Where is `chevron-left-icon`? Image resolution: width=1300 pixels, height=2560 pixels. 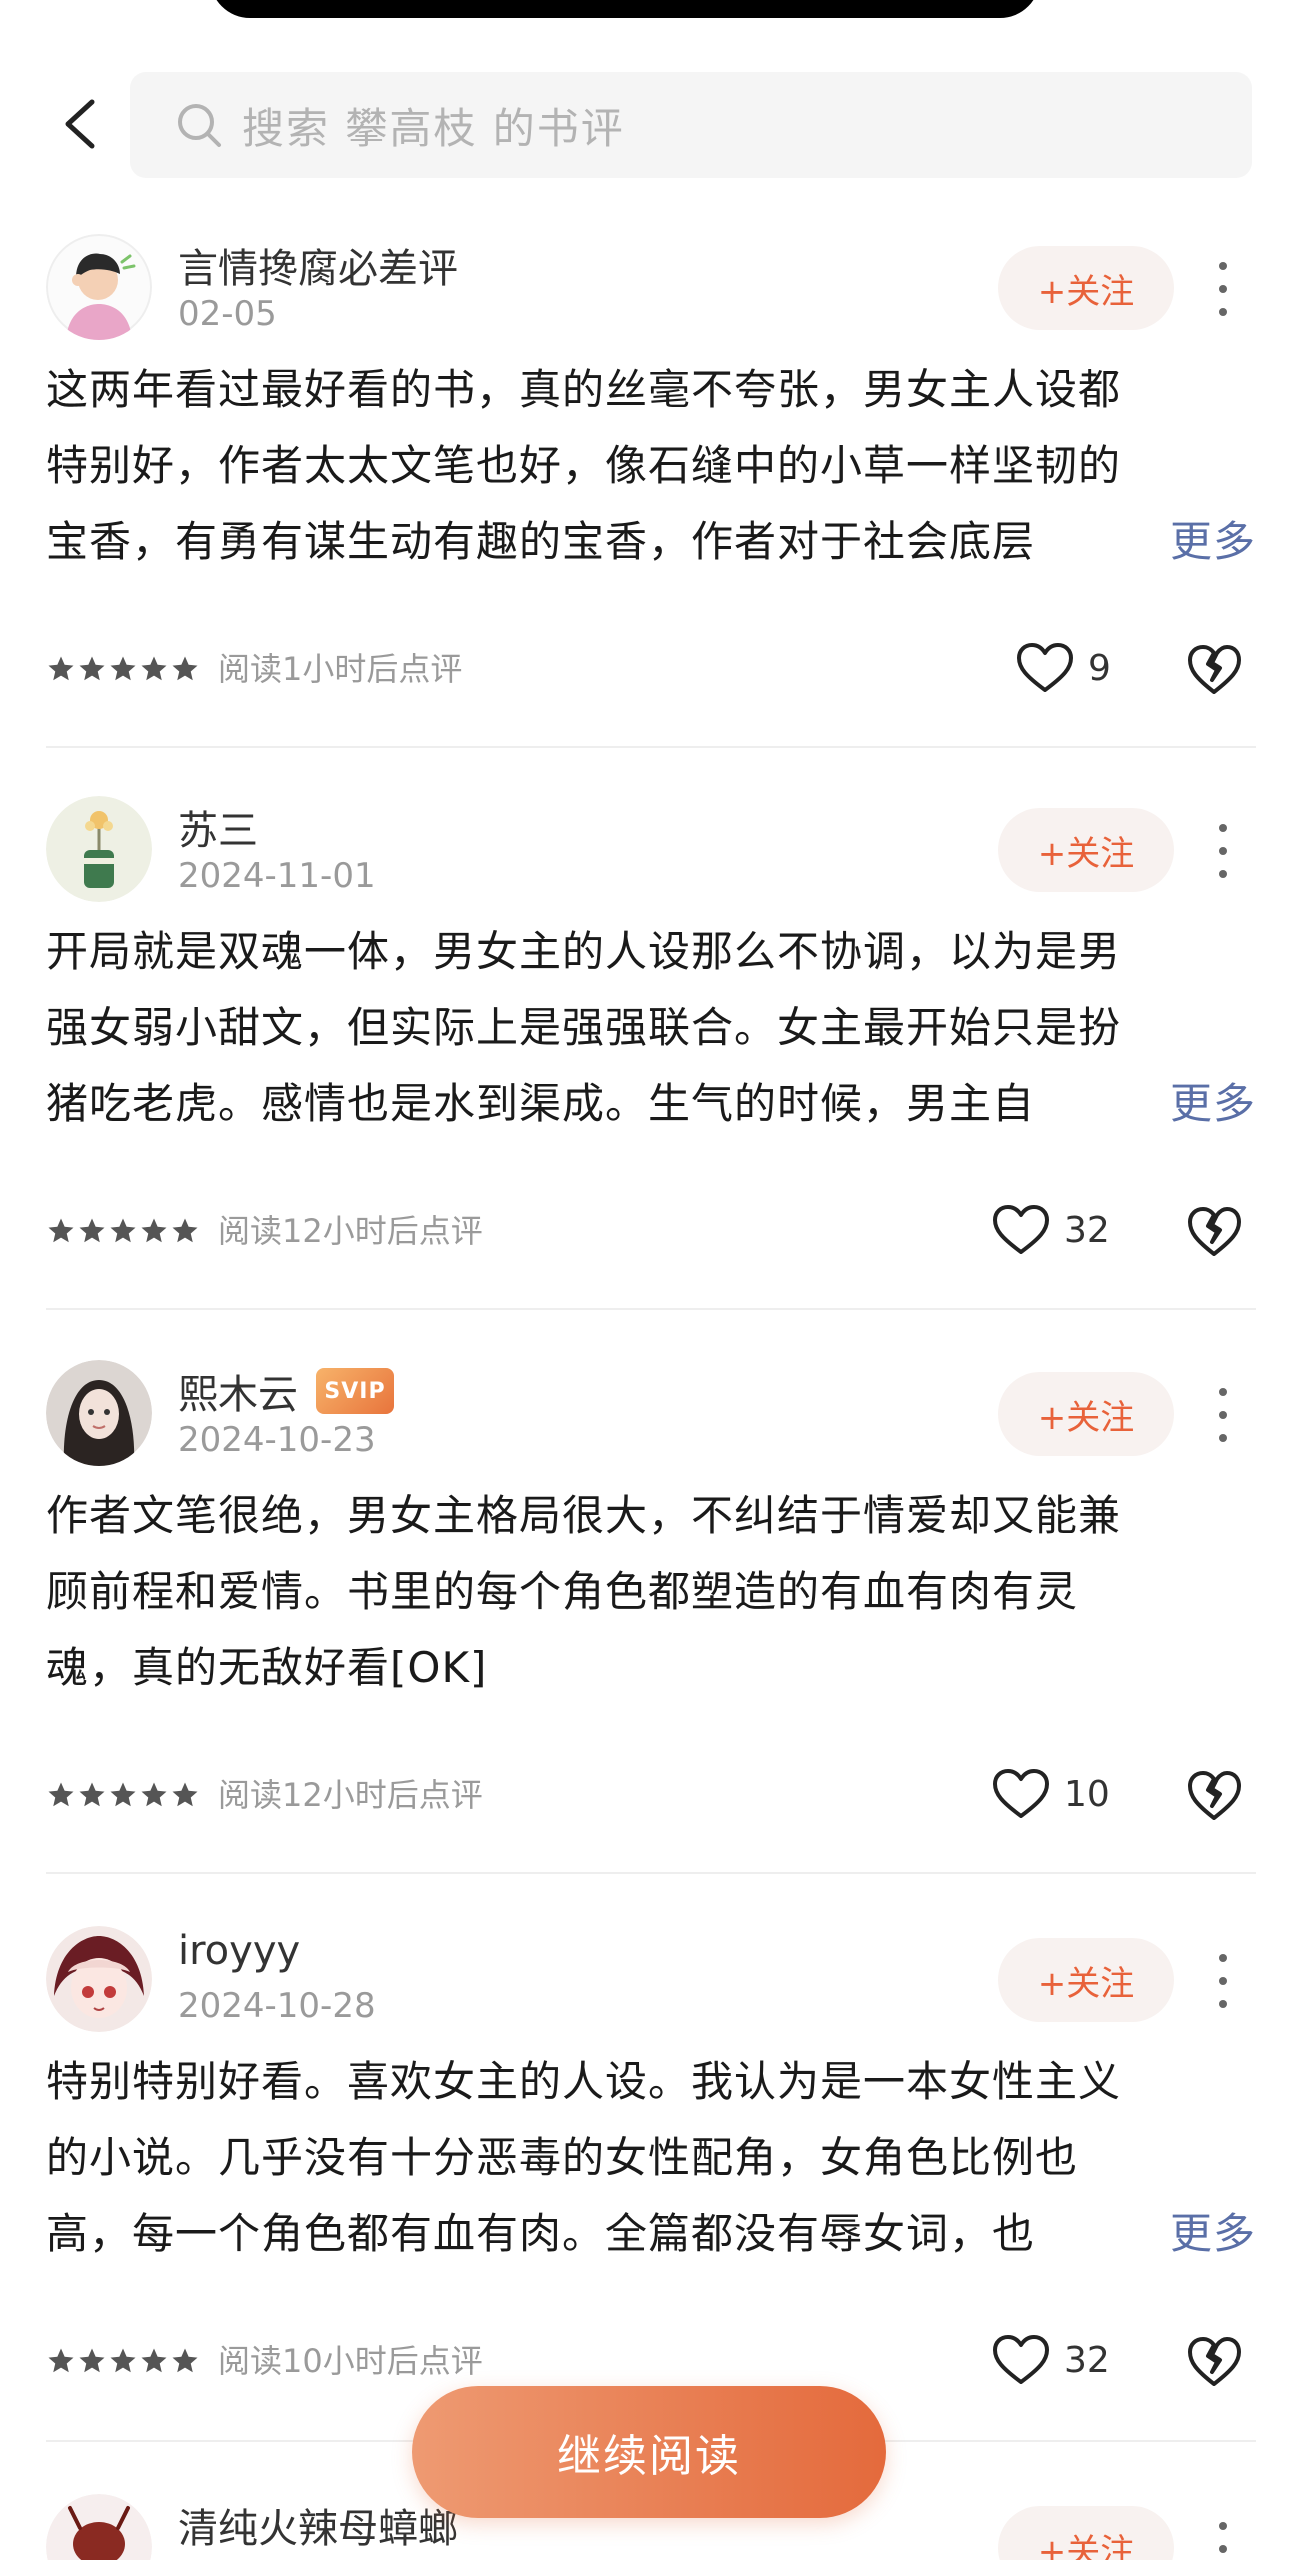 chevron-left-icon is located at coordinates (80, 124).